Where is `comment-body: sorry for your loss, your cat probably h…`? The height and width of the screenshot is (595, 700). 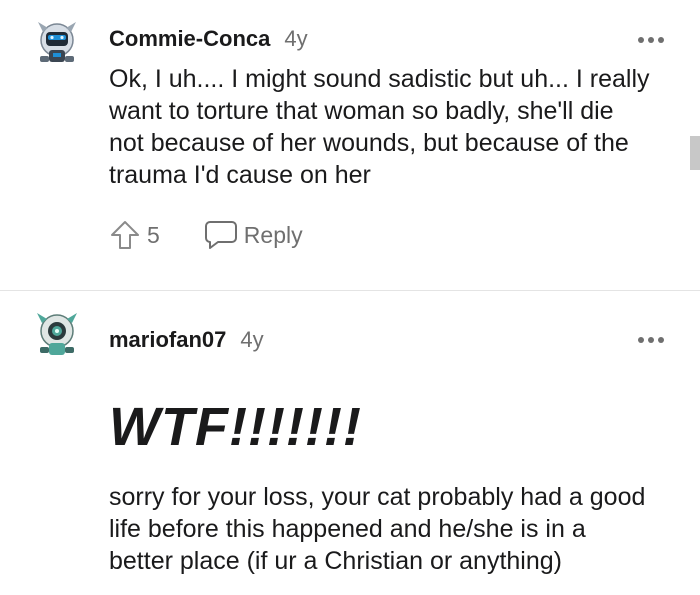
comment-body: sorry for your loss, your cat probably h… is located at coordinates (377, 529).